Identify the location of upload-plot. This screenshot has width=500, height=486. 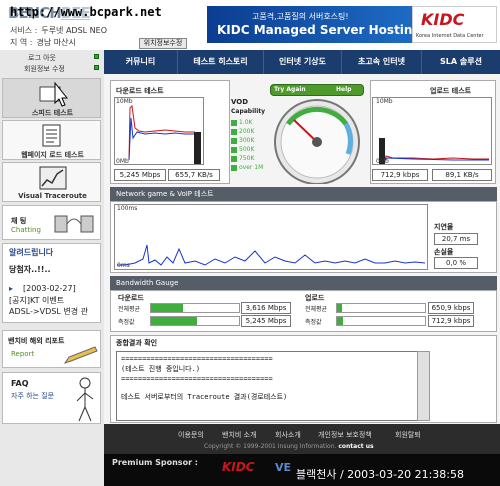
(434, 151).